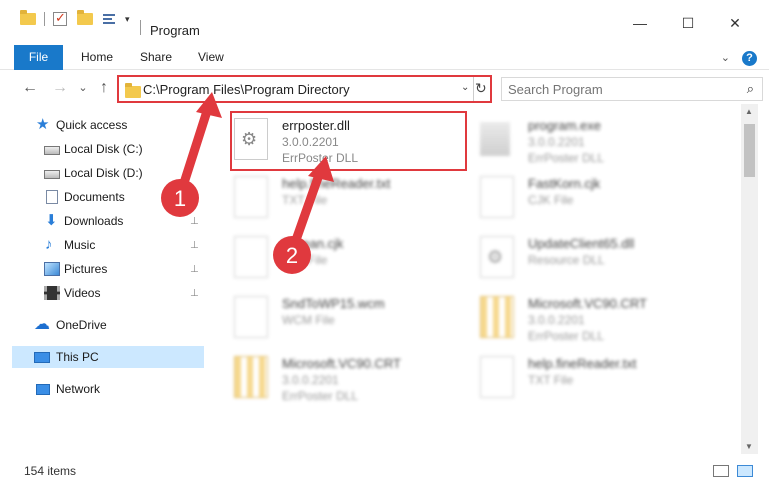  I want to click on sidebar-item-label: Documents, so click(94, 197).